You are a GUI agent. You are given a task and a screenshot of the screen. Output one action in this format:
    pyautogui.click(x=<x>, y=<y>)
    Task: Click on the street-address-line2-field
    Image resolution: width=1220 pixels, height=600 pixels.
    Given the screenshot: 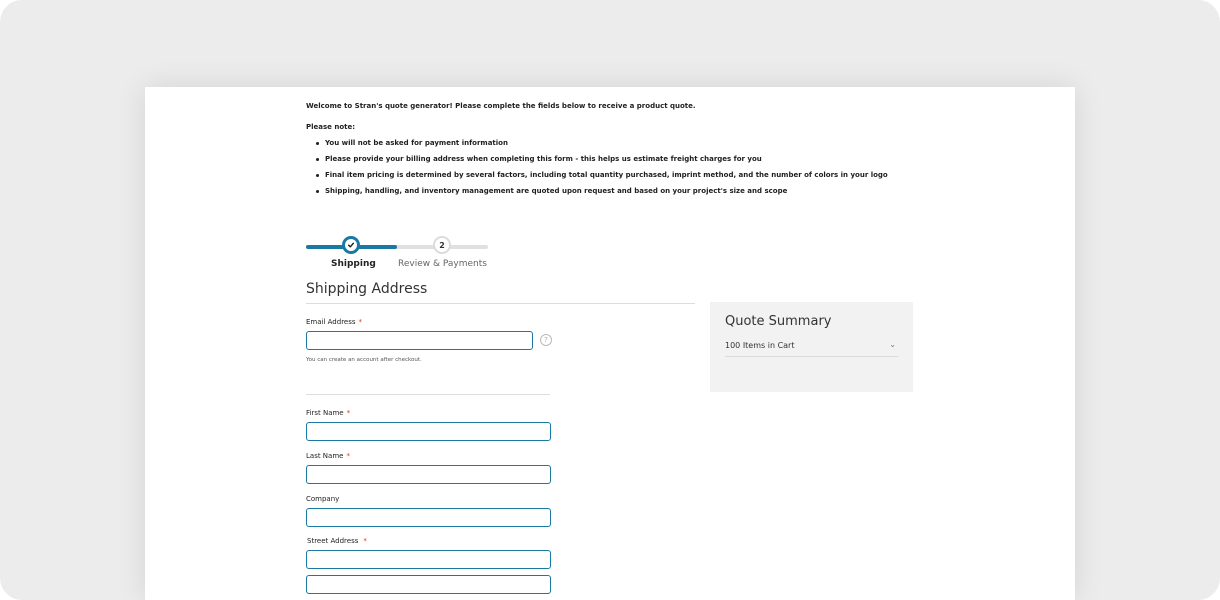 What is the action you would take?
    pyautogui.click(x=428, y=584)
    